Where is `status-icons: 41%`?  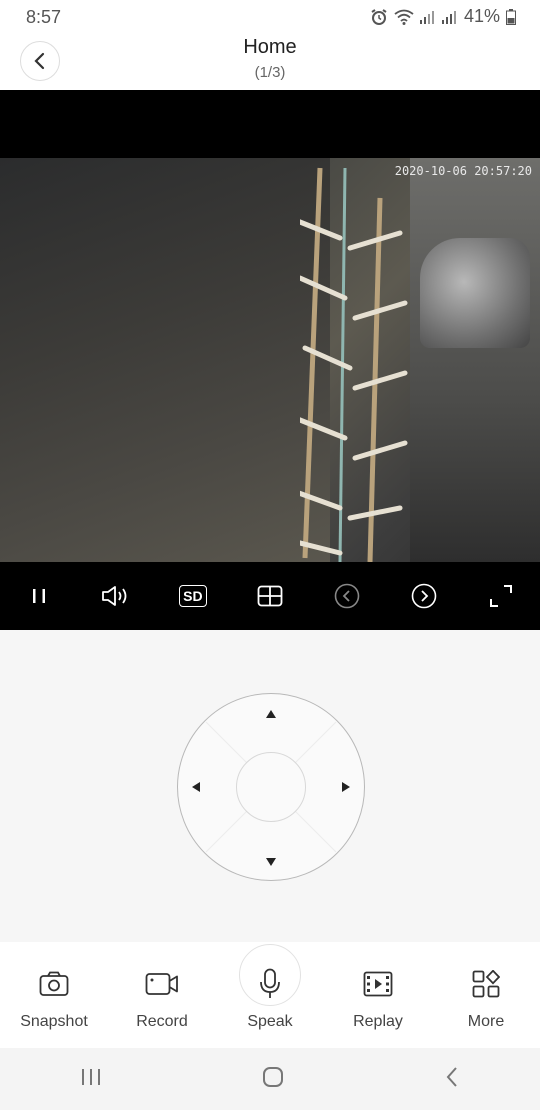 status-icons: 41% is located at coordinates (443, 16).